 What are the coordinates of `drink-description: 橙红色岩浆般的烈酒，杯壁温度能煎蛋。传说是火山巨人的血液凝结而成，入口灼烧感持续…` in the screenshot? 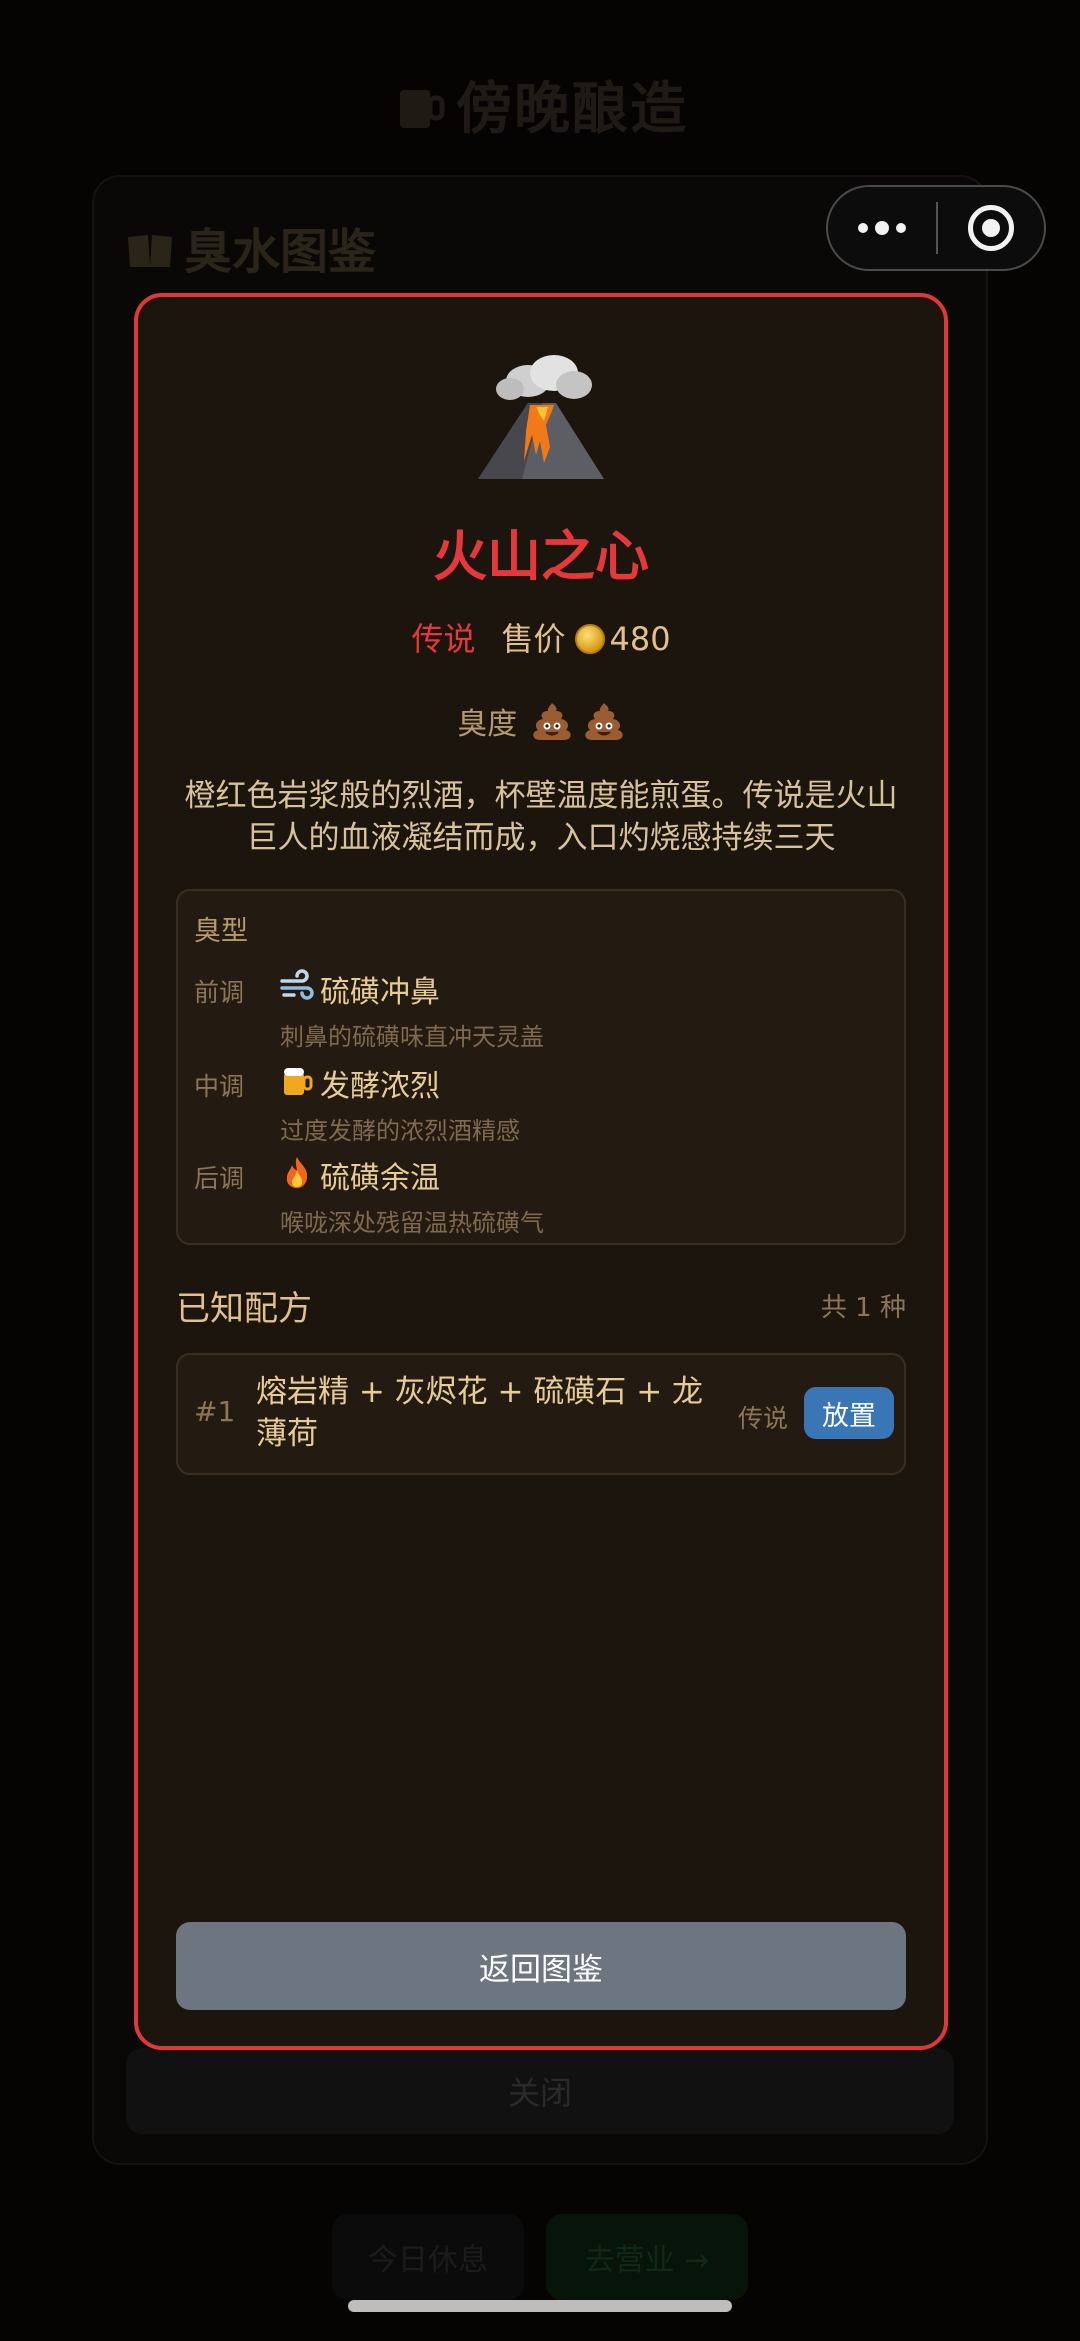 It's located at (541, 817).